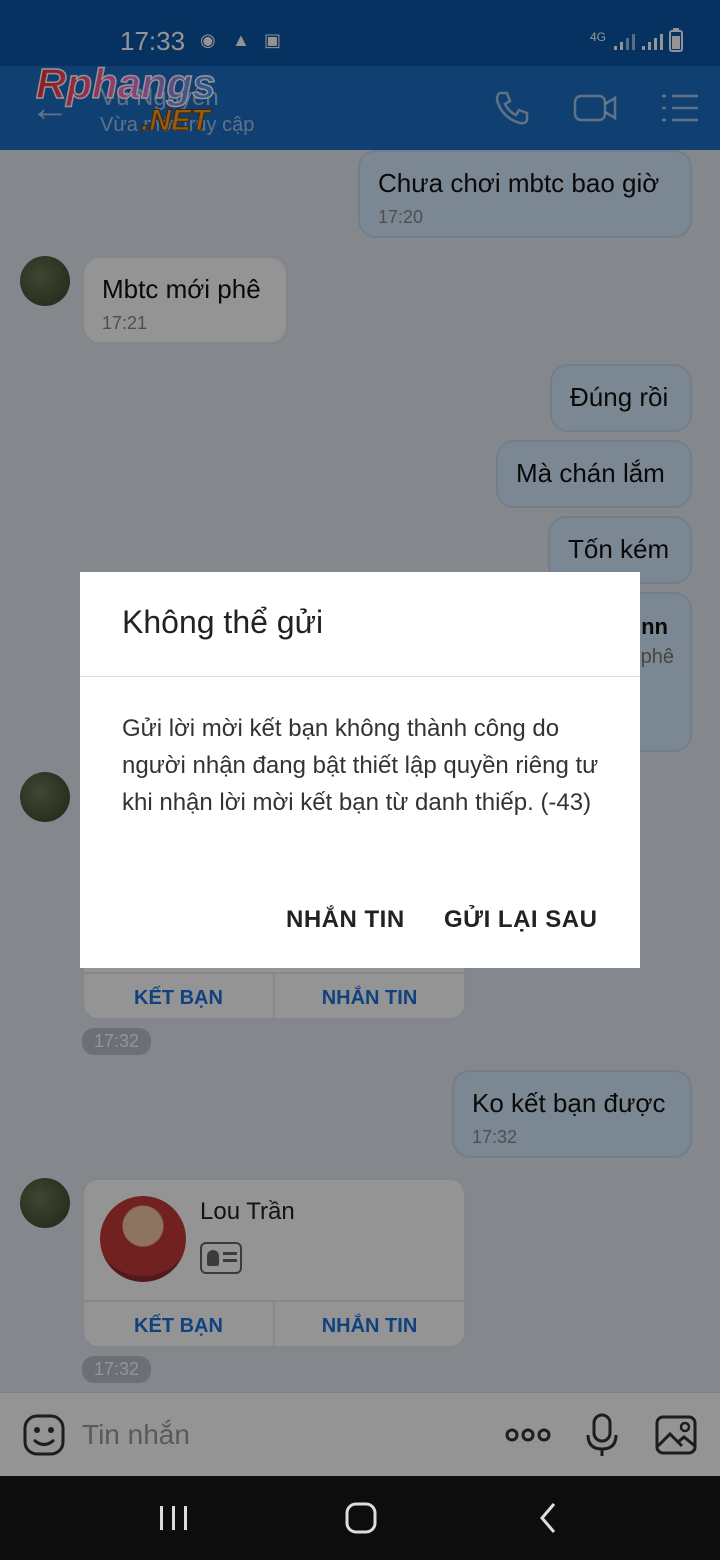 The height and width of the screenshot is (1560, 720). I want to click on recent-apps-button, so click(174, 1518).